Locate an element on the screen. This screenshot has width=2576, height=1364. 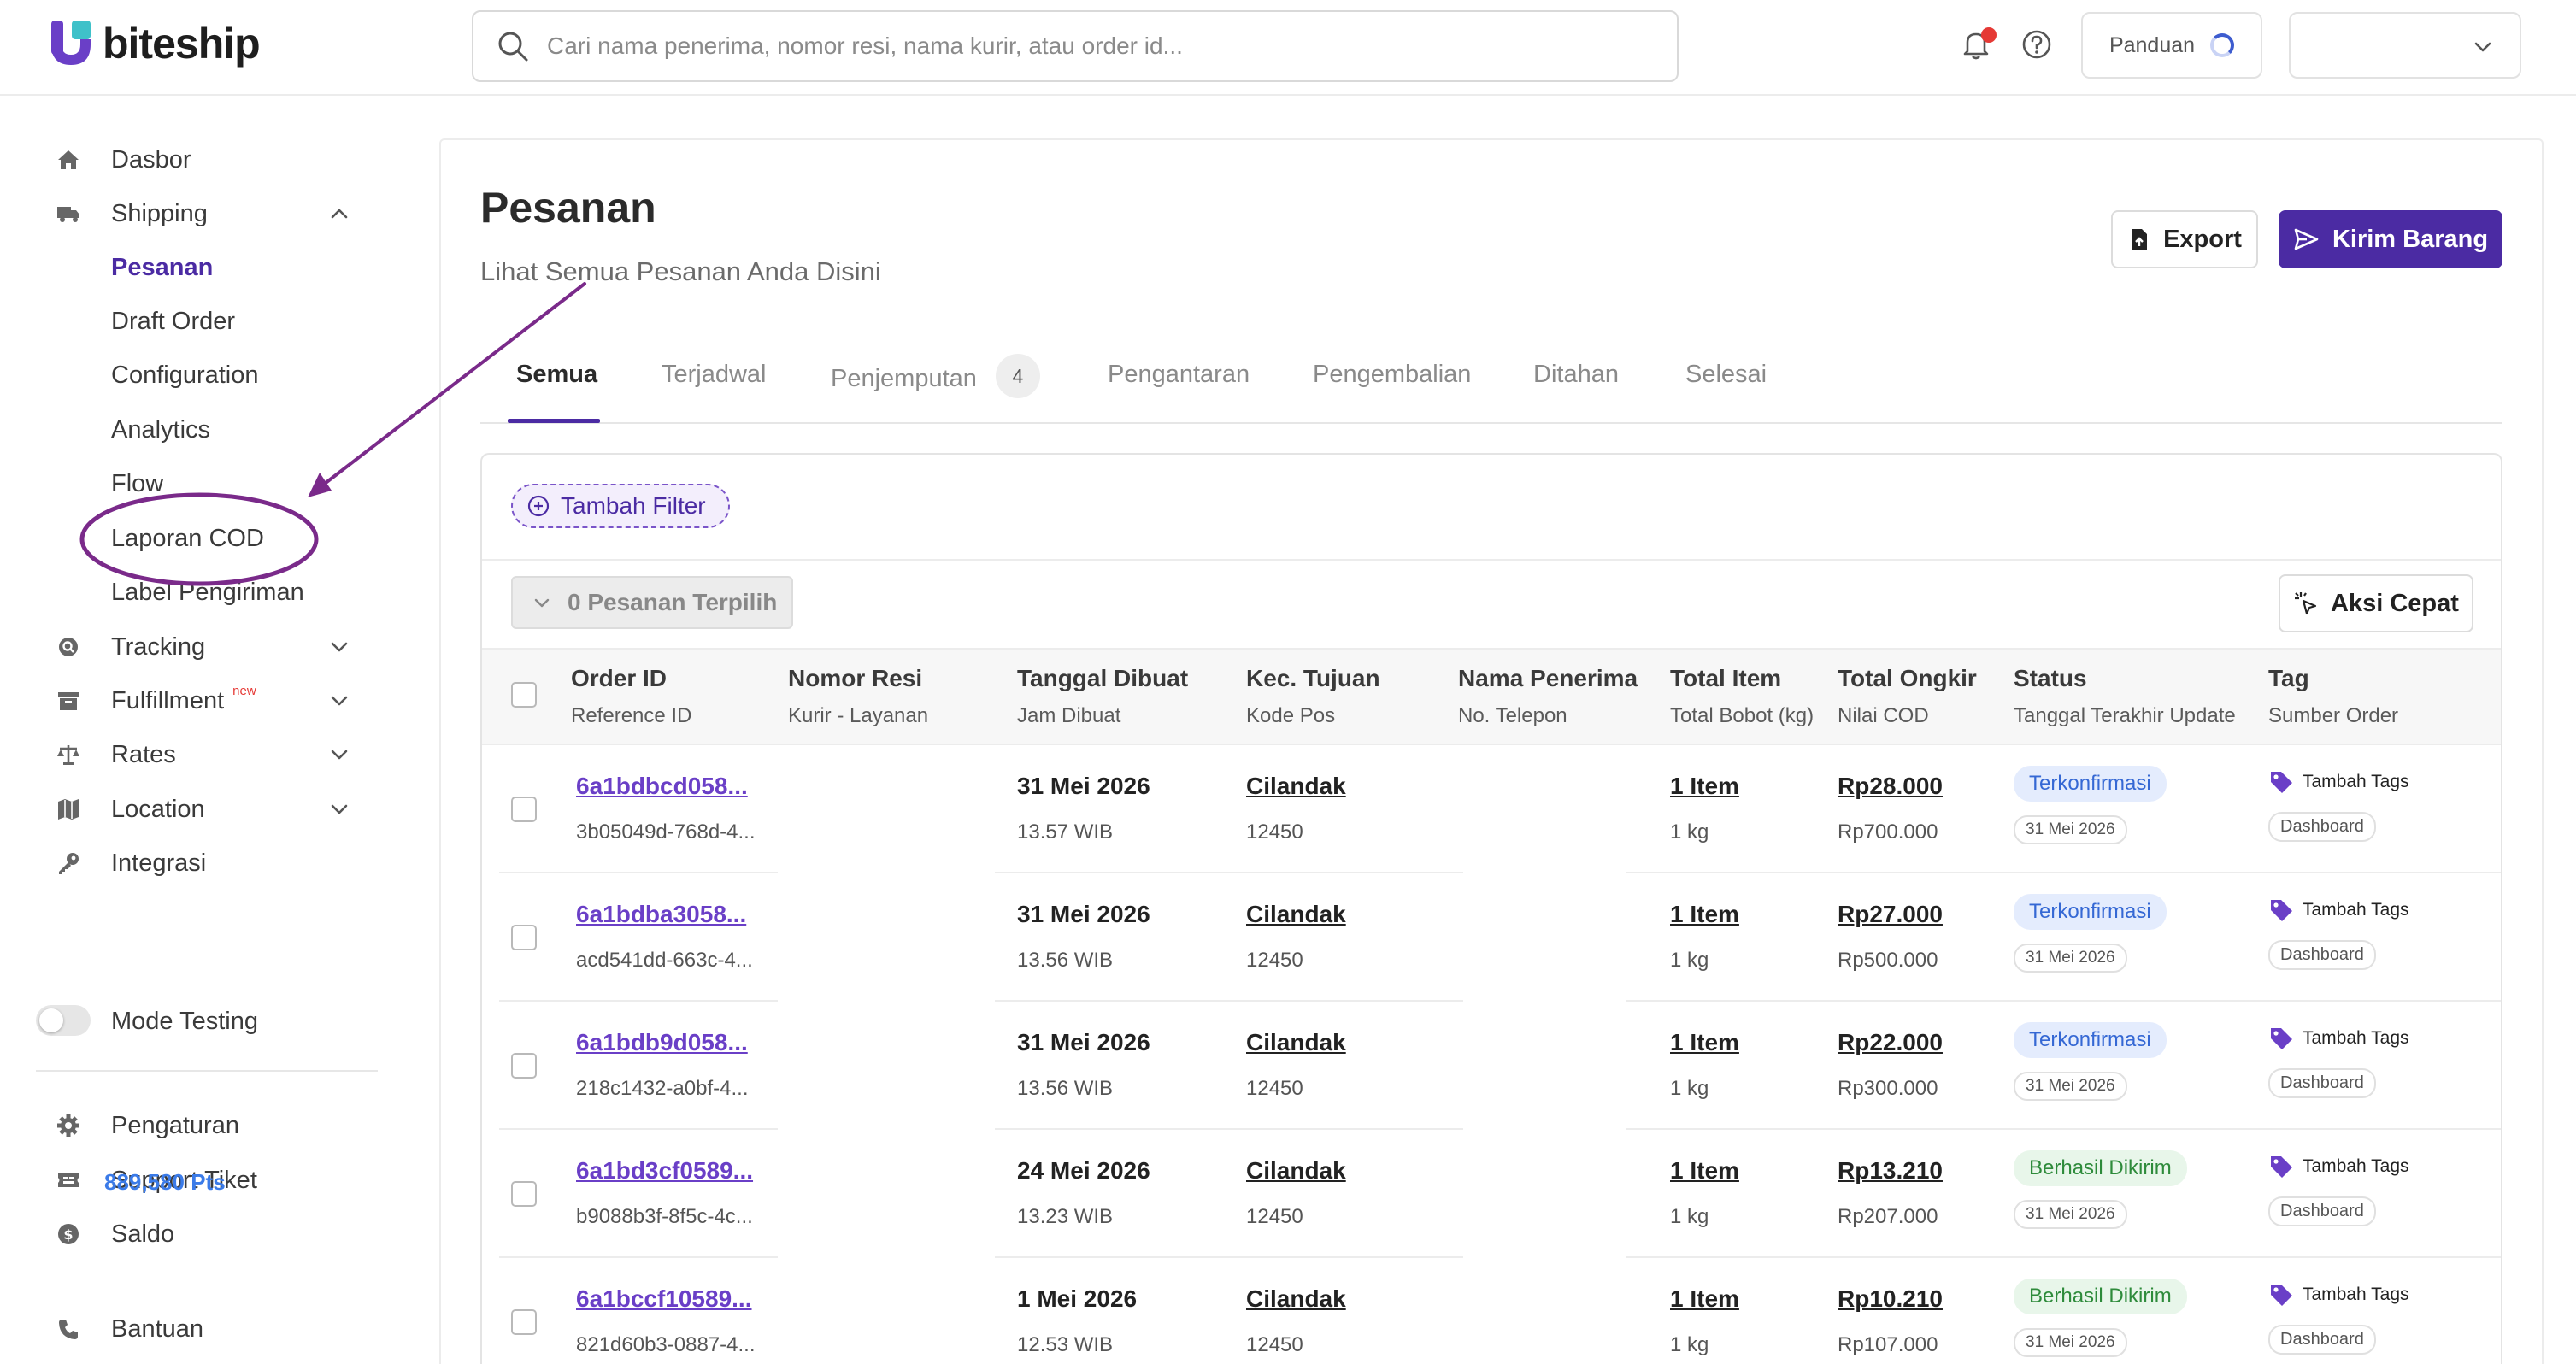
file-export-icon is located at coordinates (2140, 239).